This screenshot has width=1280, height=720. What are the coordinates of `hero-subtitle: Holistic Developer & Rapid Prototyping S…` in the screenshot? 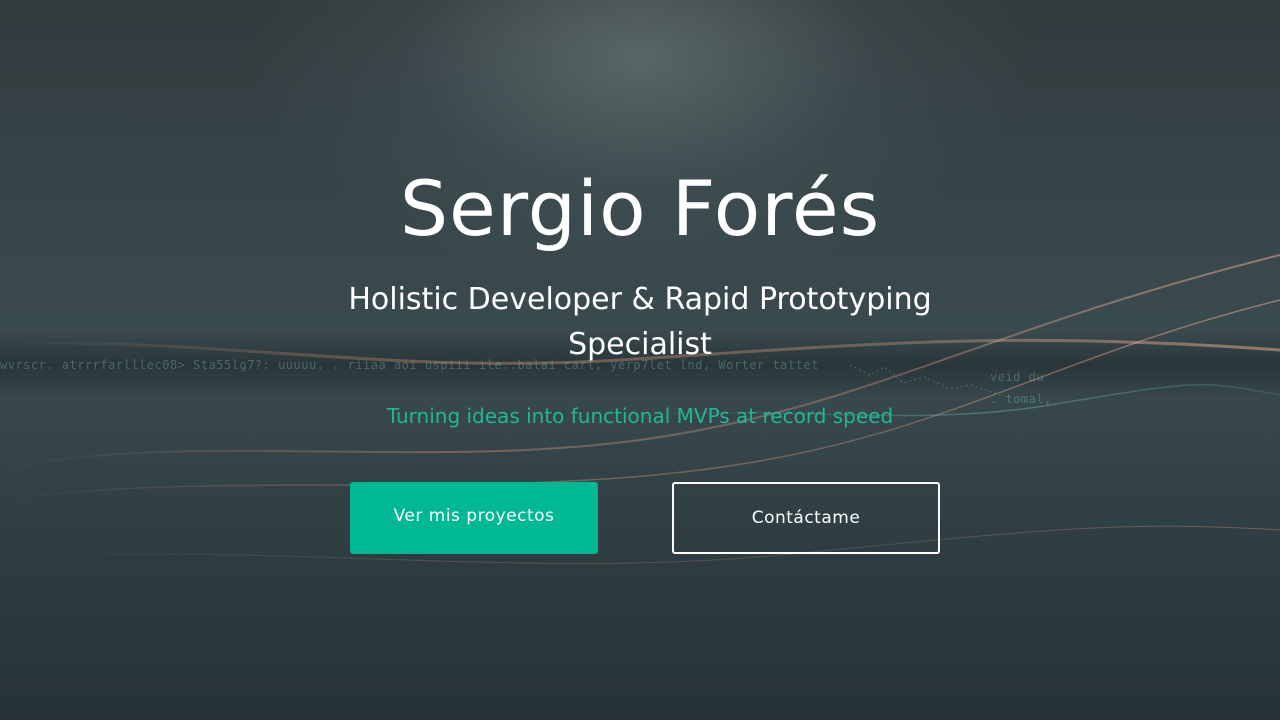 It's located at (640, 322).